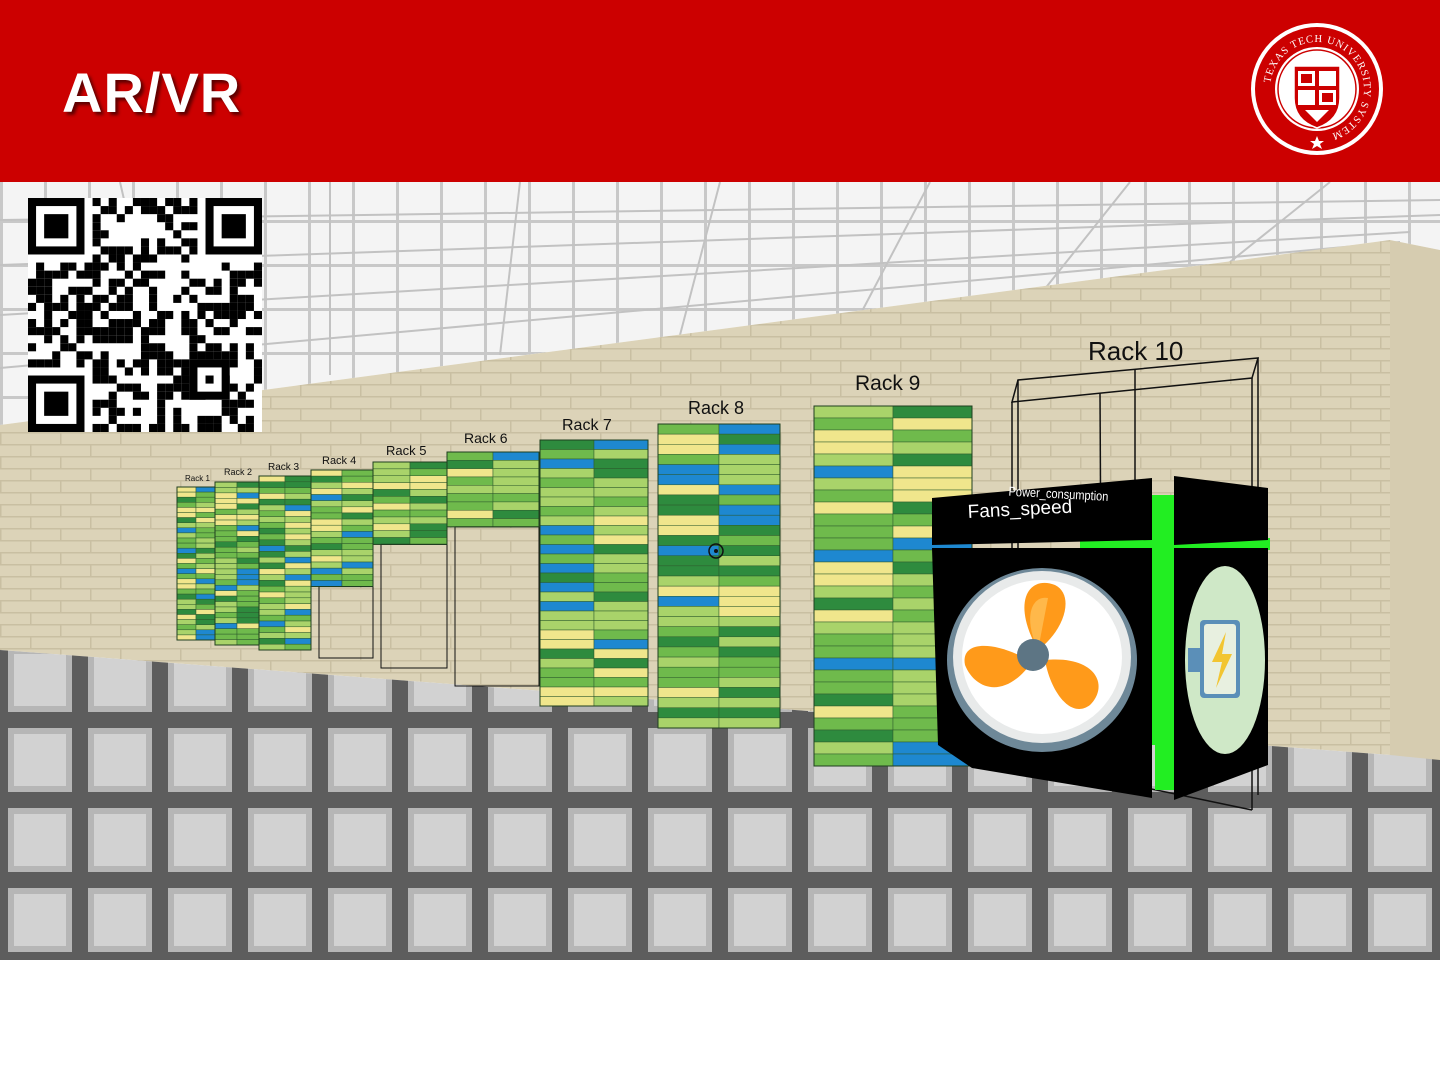 This screenshot has width=1440, height=1080. Describe the element at coordinates (145, 315) in the screenshot. I see `qr-code-icon` at that location.